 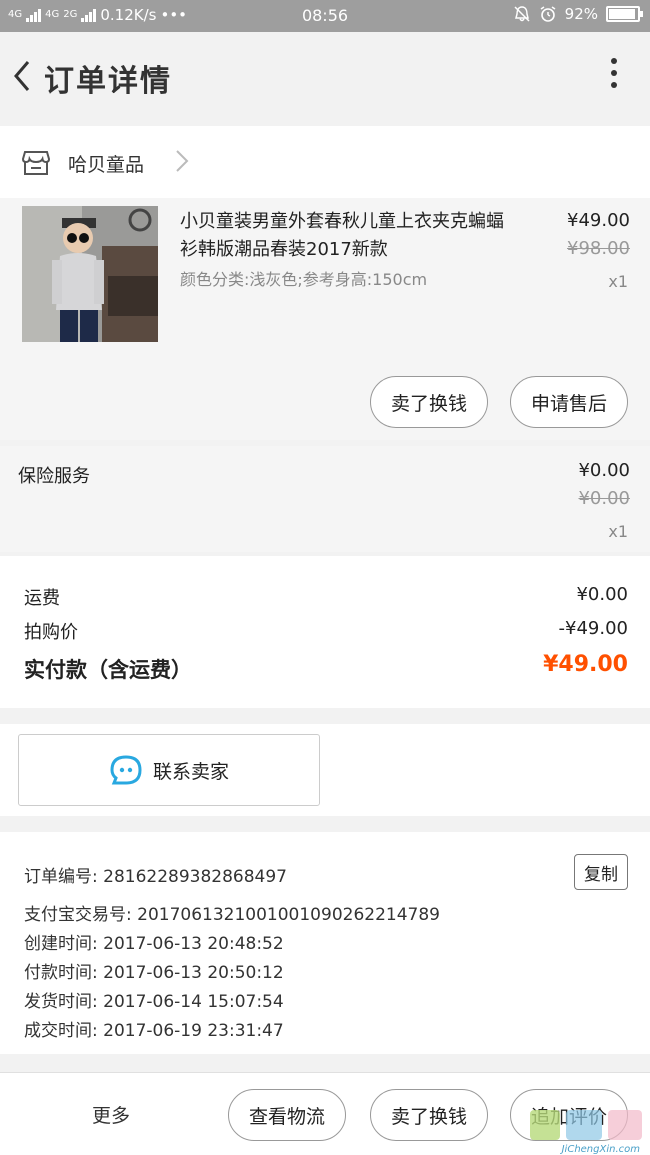 What do you see at coordinates (429, 1115) in the screenshot?
I see `bottom-sell-exchange-button: 卖了换钱` at bounding box center [429, 1115].